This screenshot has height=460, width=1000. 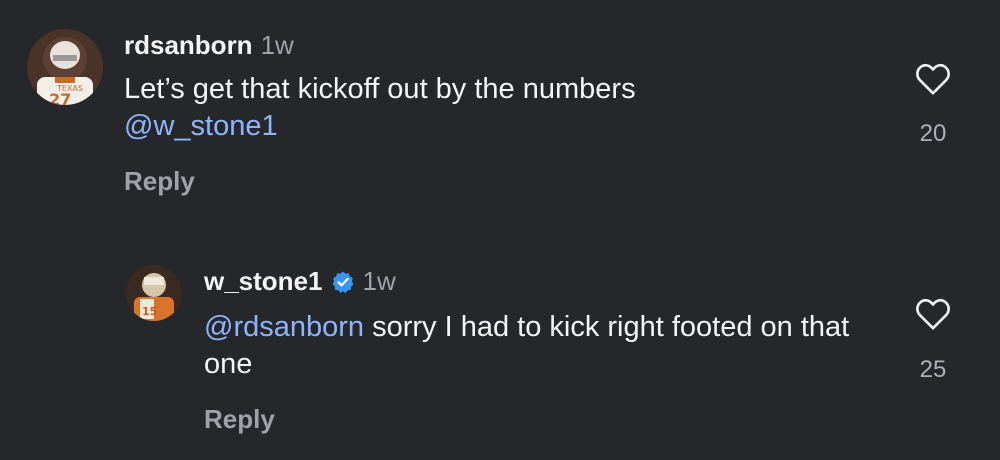 I want to click on comment-header: rdsanborn 1w, so click(x=209, y=45).